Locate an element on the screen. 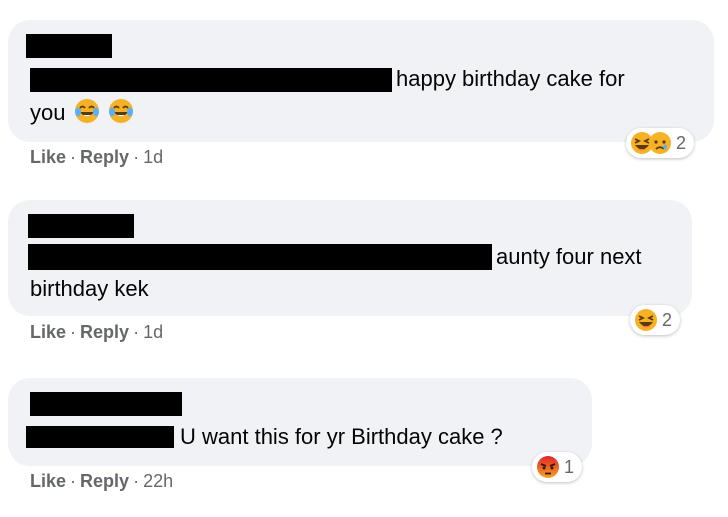 Image resolution: width=728 pixels, height=517 pixels. timestamp: 22h is located at coordinates (158, 481).